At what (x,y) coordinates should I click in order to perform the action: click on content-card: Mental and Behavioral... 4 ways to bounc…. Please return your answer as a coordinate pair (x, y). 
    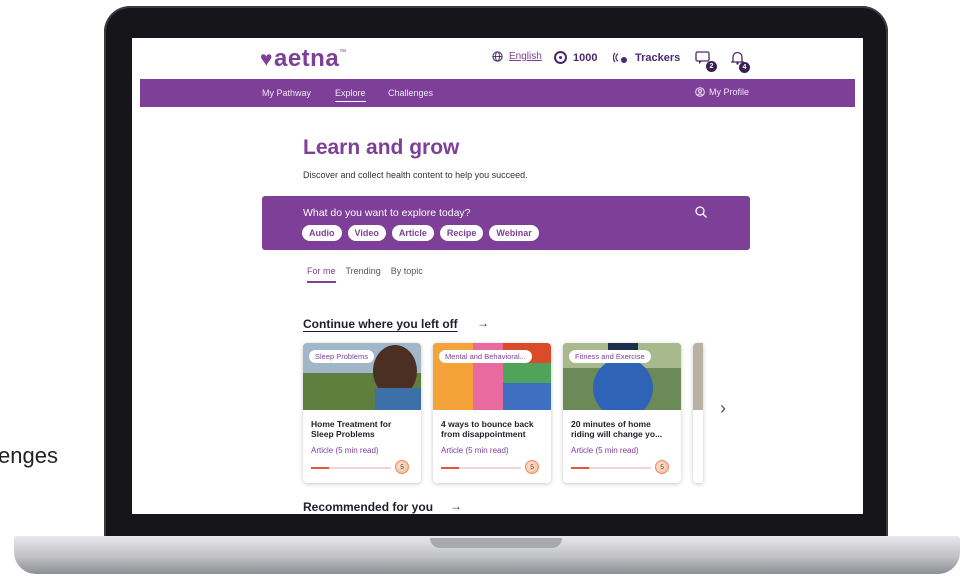
    Looking at the image, I should click on (492, 413).